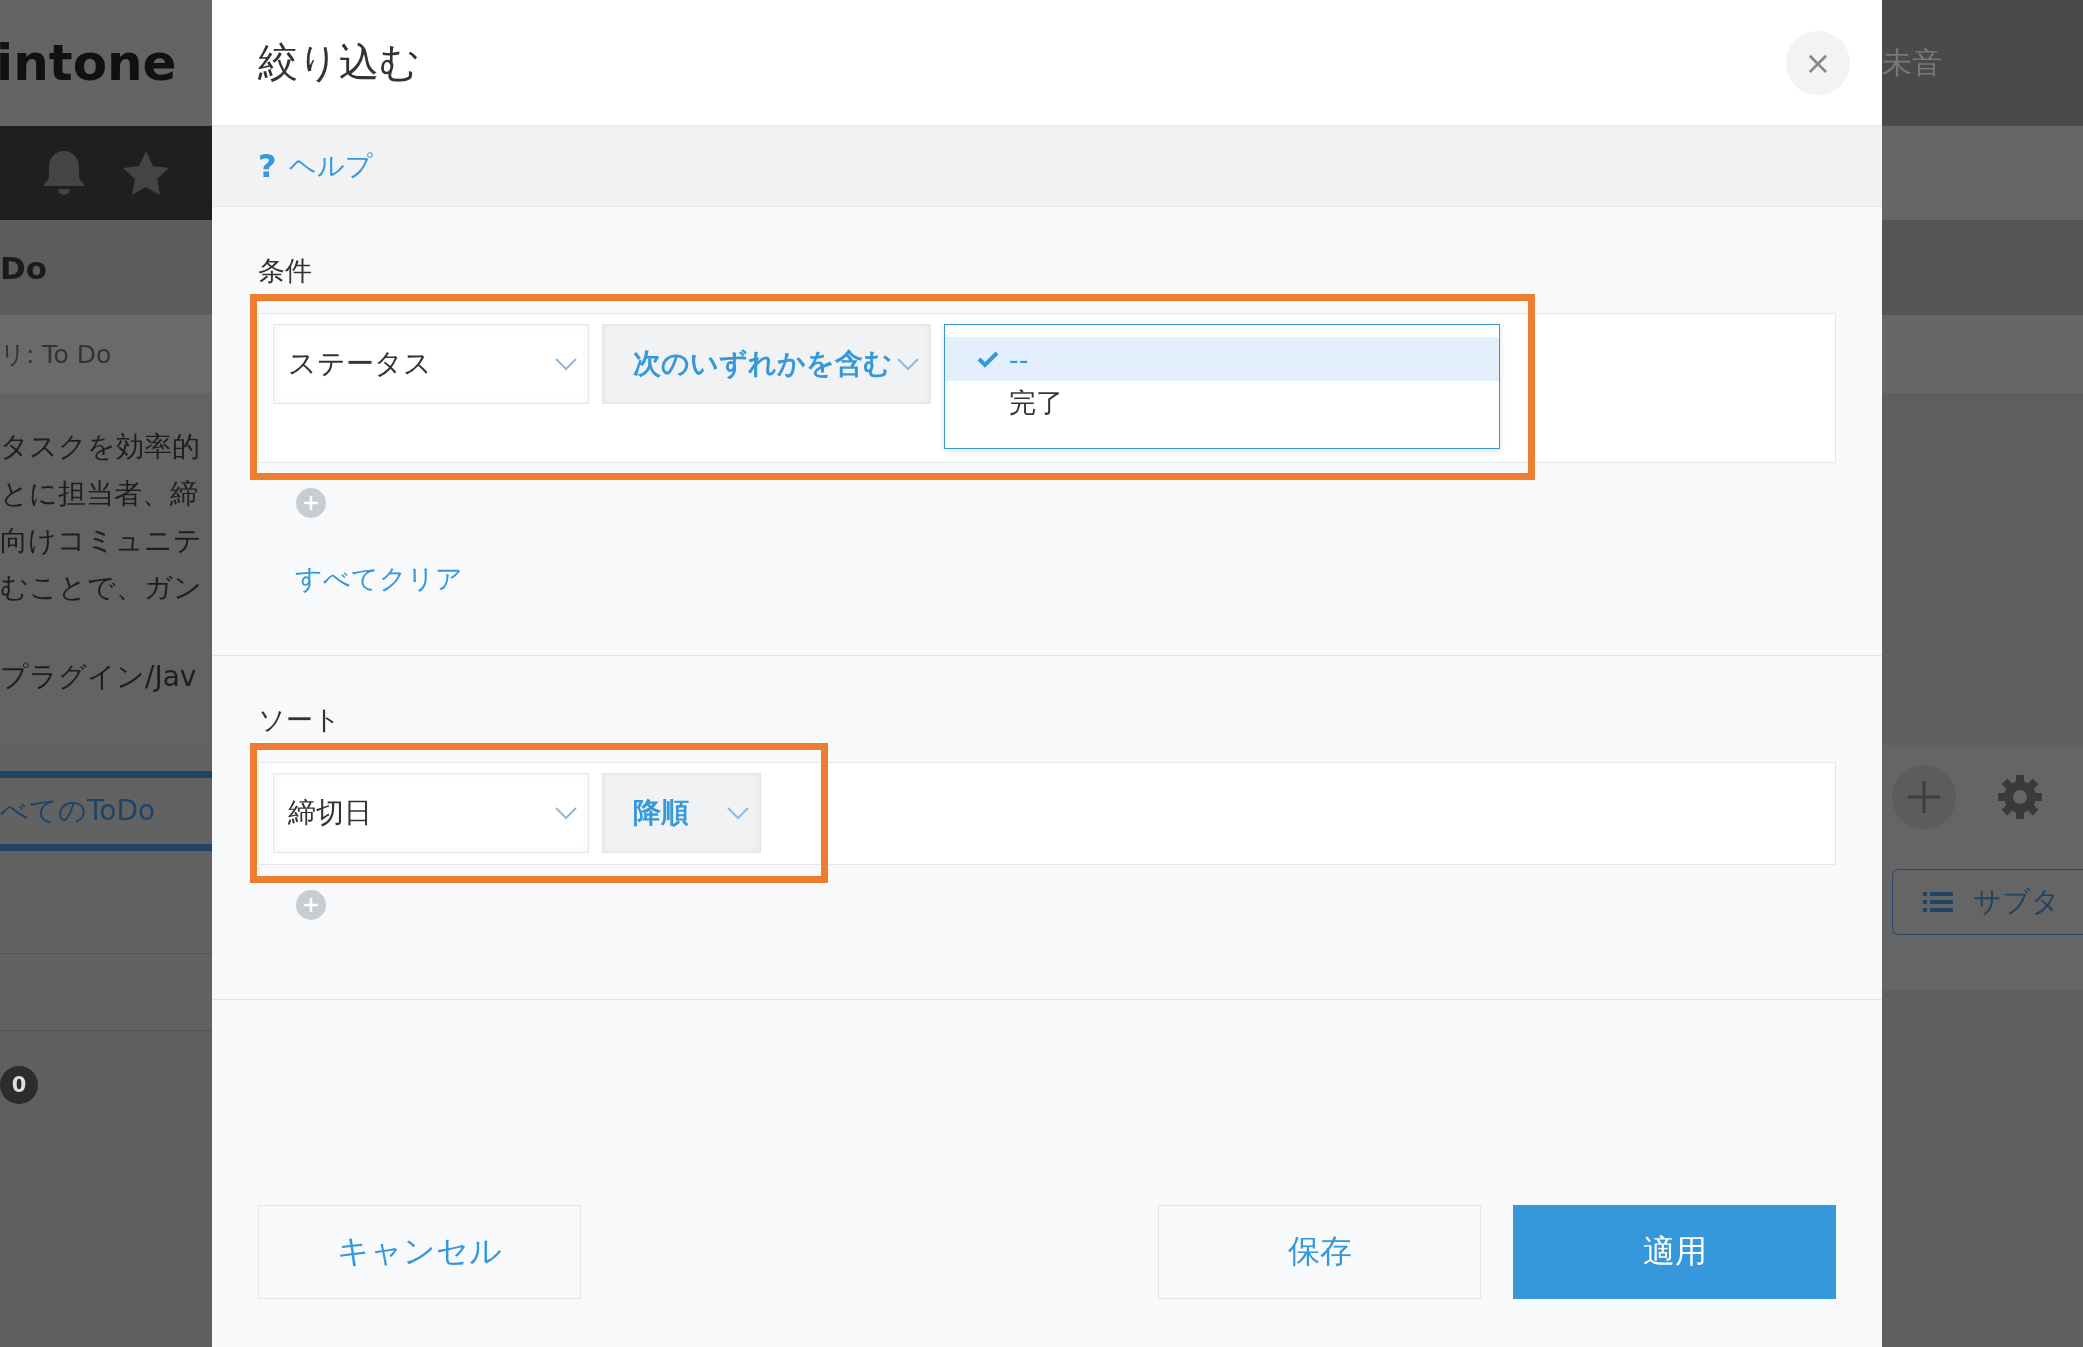 The height and width of the screenshot is (1347, 2083). Describe the element at coordinates (1222, 403) in the screenshot. I see `option-item: 完了` at that location.